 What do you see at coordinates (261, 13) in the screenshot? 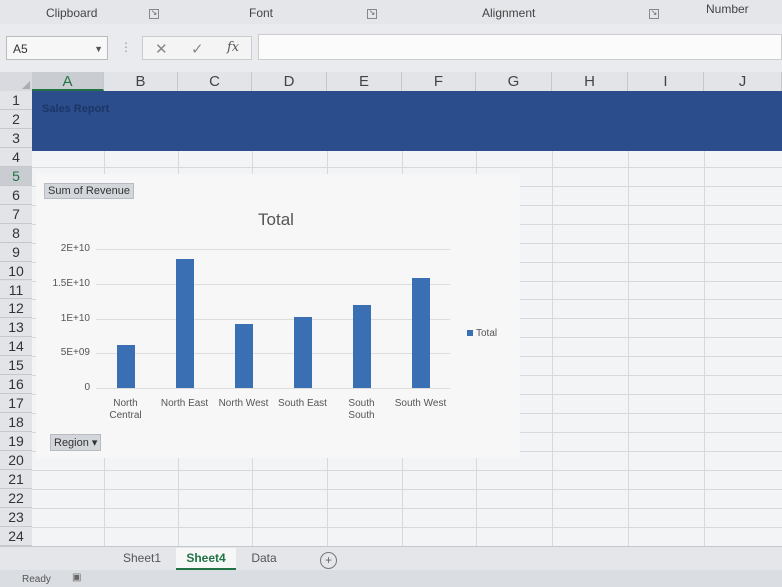
I see `ribbon-group-font: Font` at bounding box center [261, 13].